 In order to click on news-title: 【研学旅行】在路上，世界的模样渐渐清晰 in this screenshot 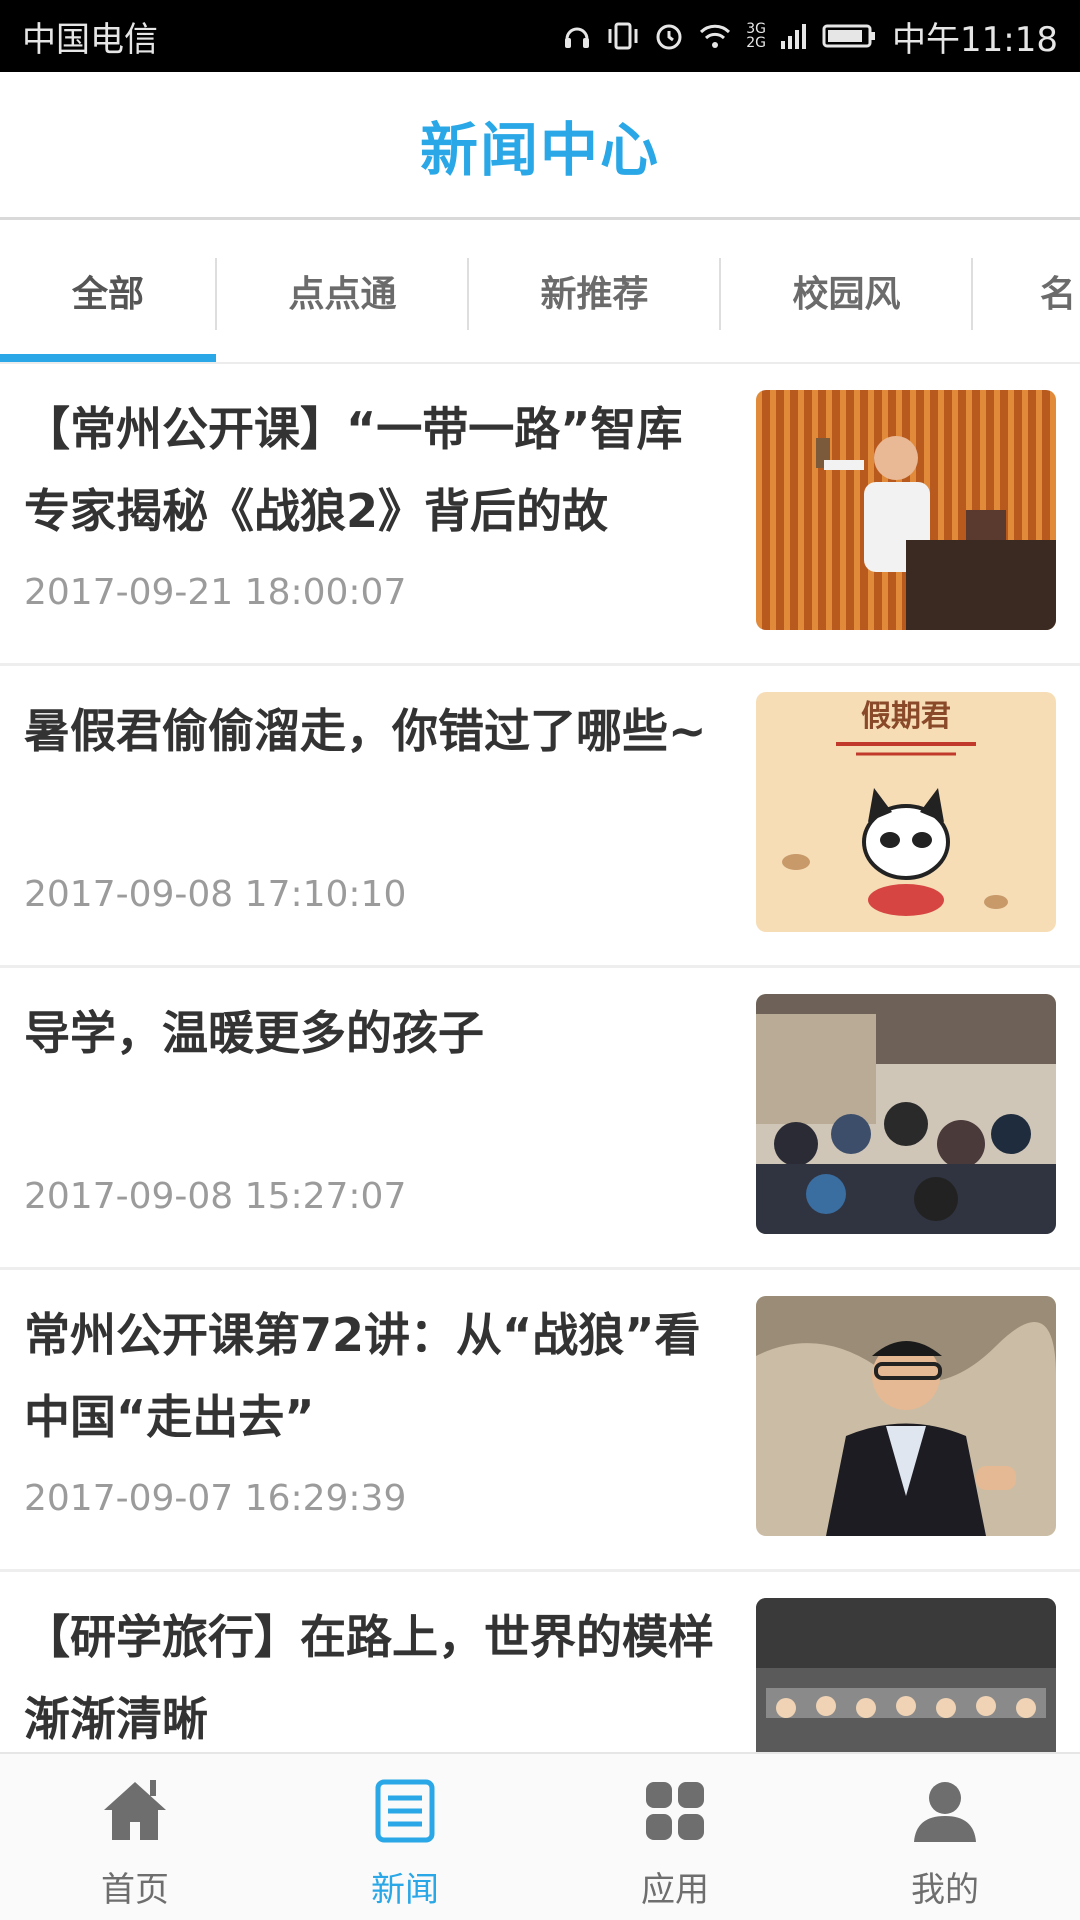, I will do `click(369, 1678)`.